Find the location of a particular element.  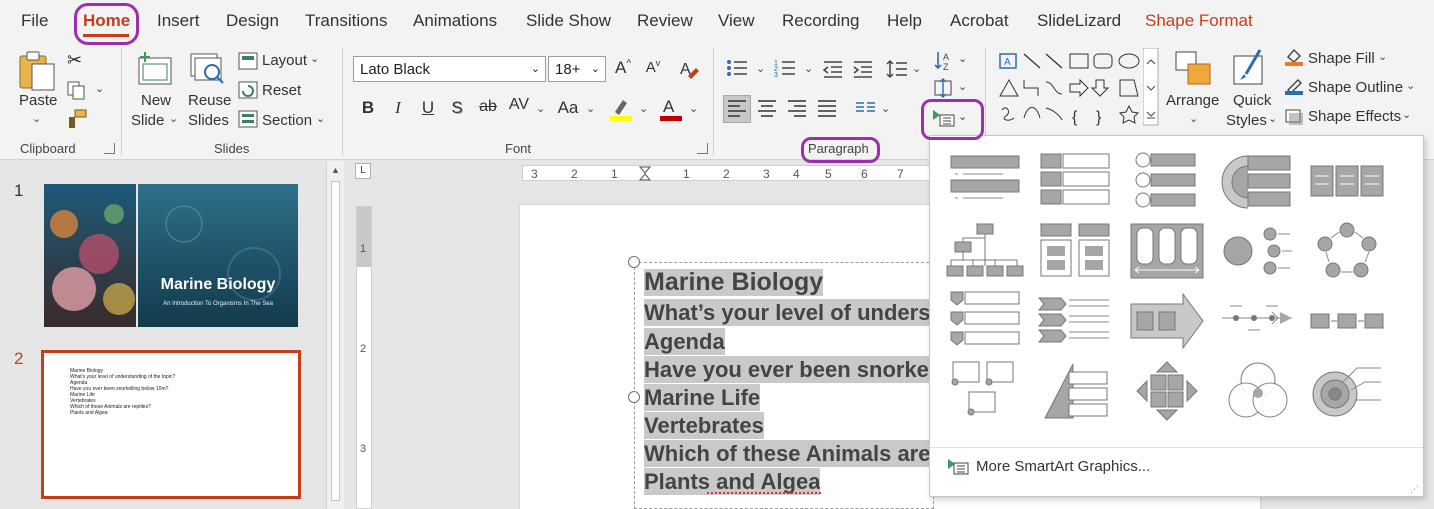

character-spacing-button: AV is located at coordinates (519, 105).